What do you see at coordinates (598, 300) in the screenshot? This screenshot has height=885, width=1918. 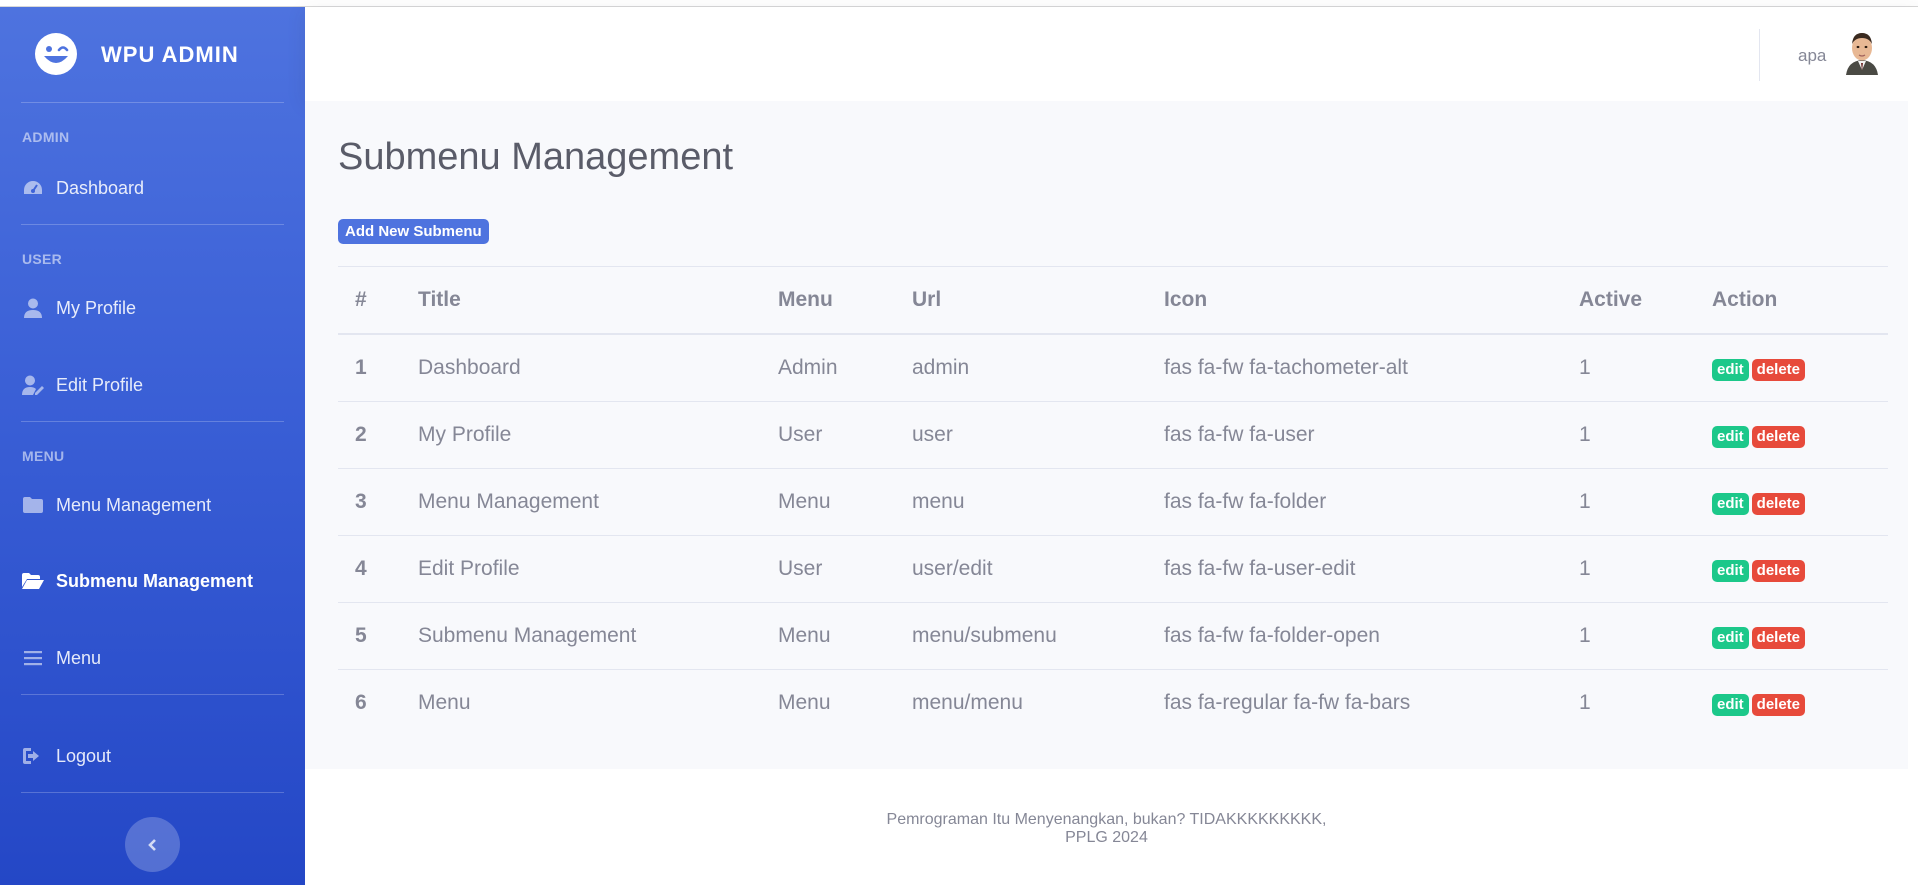 I see `column-header: Title` at bounding box center [598, 300].